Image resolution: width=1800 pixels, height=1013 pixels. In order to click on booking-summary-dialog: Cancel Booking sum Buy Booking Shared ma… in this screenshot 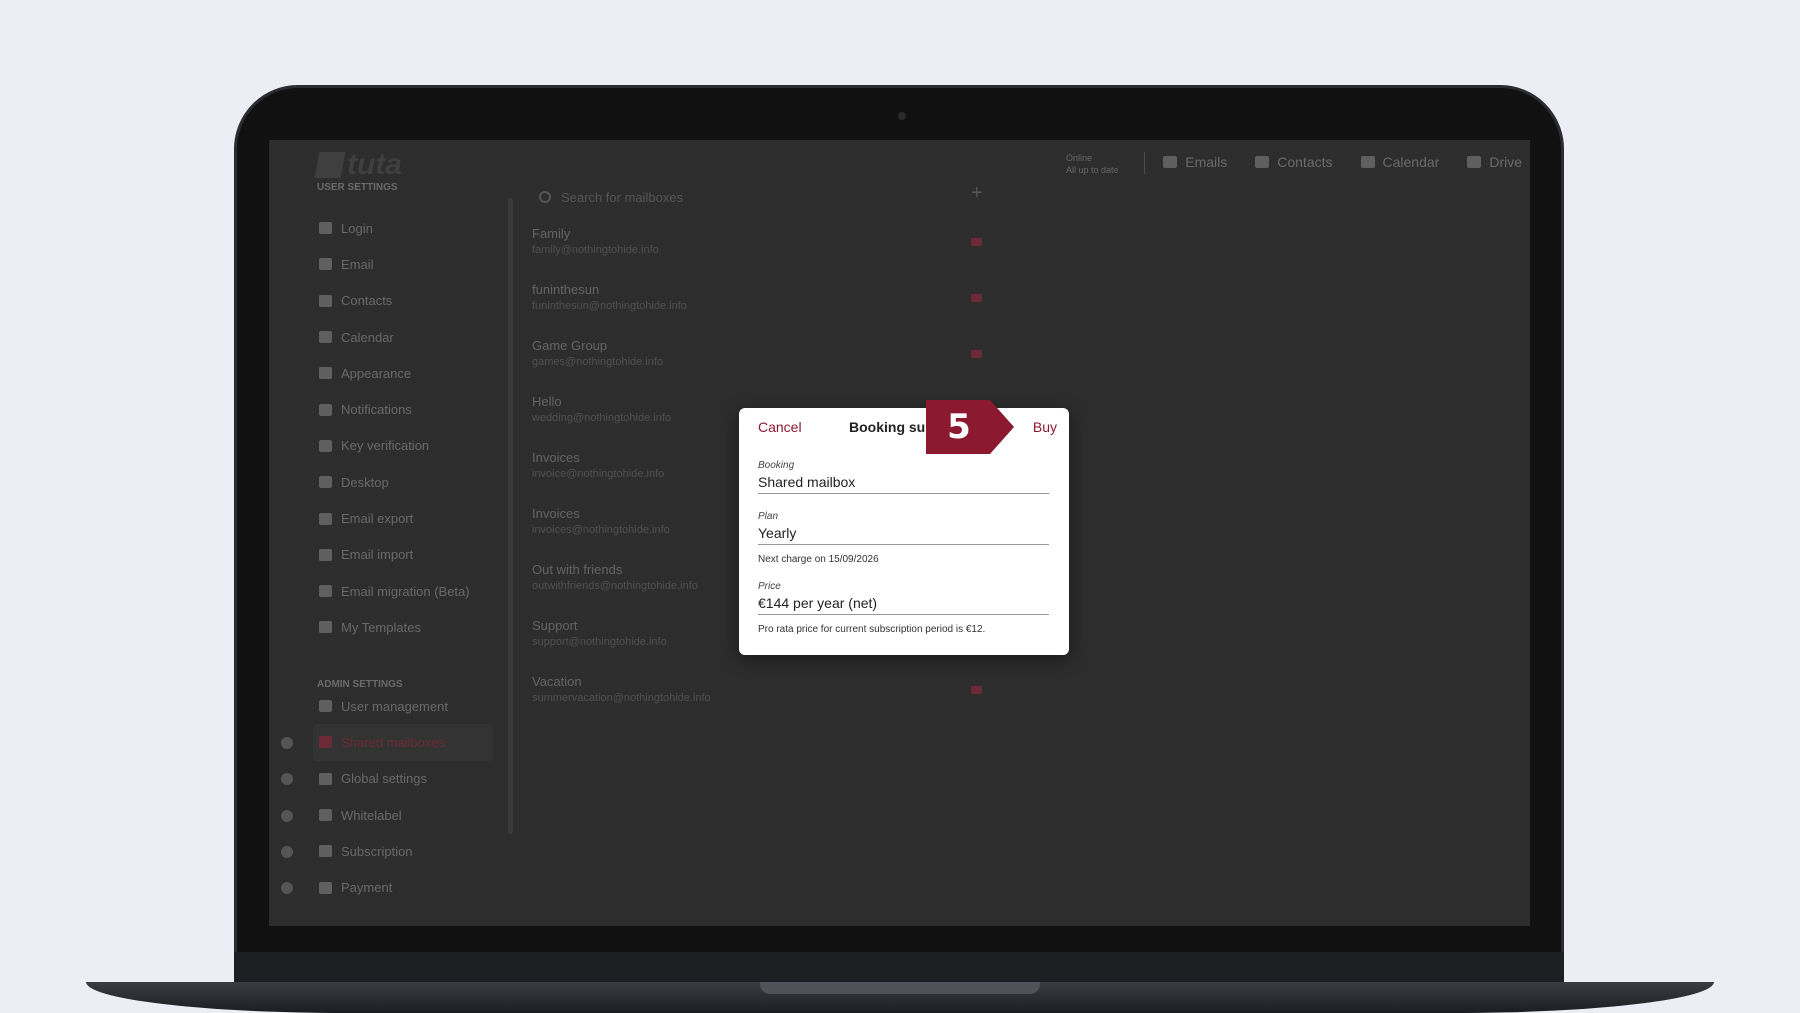, I will do `click(904, 531)`.